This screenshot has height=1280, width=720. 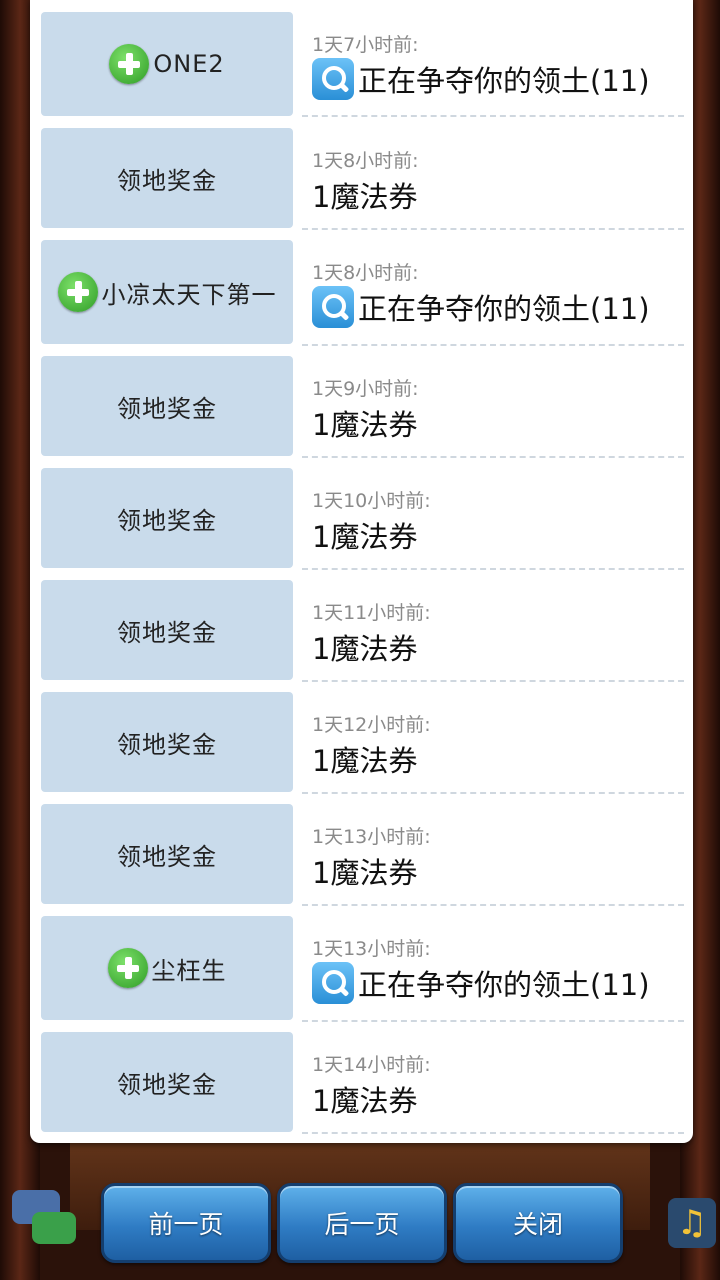 I want to click on log-entry: 1天7小时前: 正在争夺你的领土(11), so click(x=493, y=64).